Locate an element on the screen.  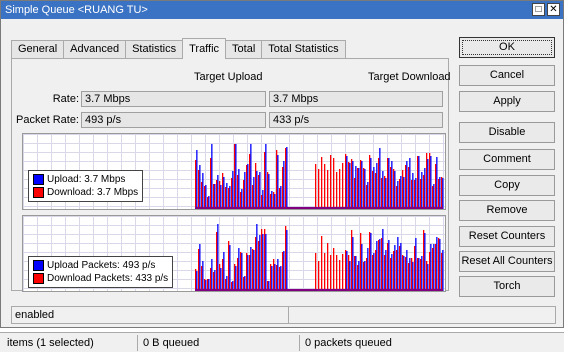
reset-counters-button: Reset Counters is located at coordinates (507, 236).